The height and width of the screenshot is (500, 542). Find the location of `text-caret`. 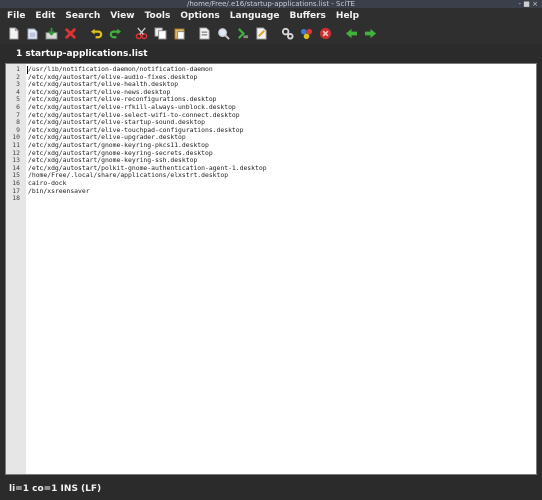

text-caret is located at coordinates (27, 70).